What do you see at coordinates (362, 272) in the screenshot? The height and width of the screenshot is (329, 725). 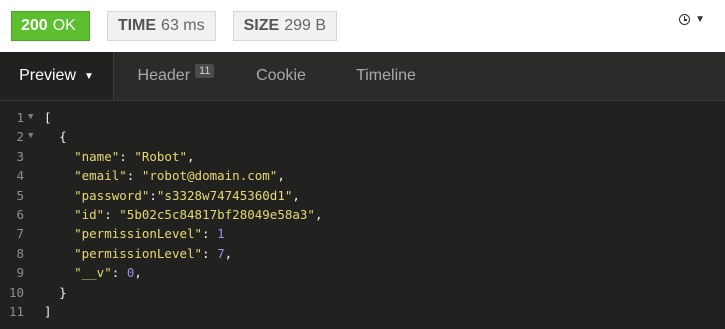 I see `code-line: 9 "__v": 0,` at bounding box center [362, 272].